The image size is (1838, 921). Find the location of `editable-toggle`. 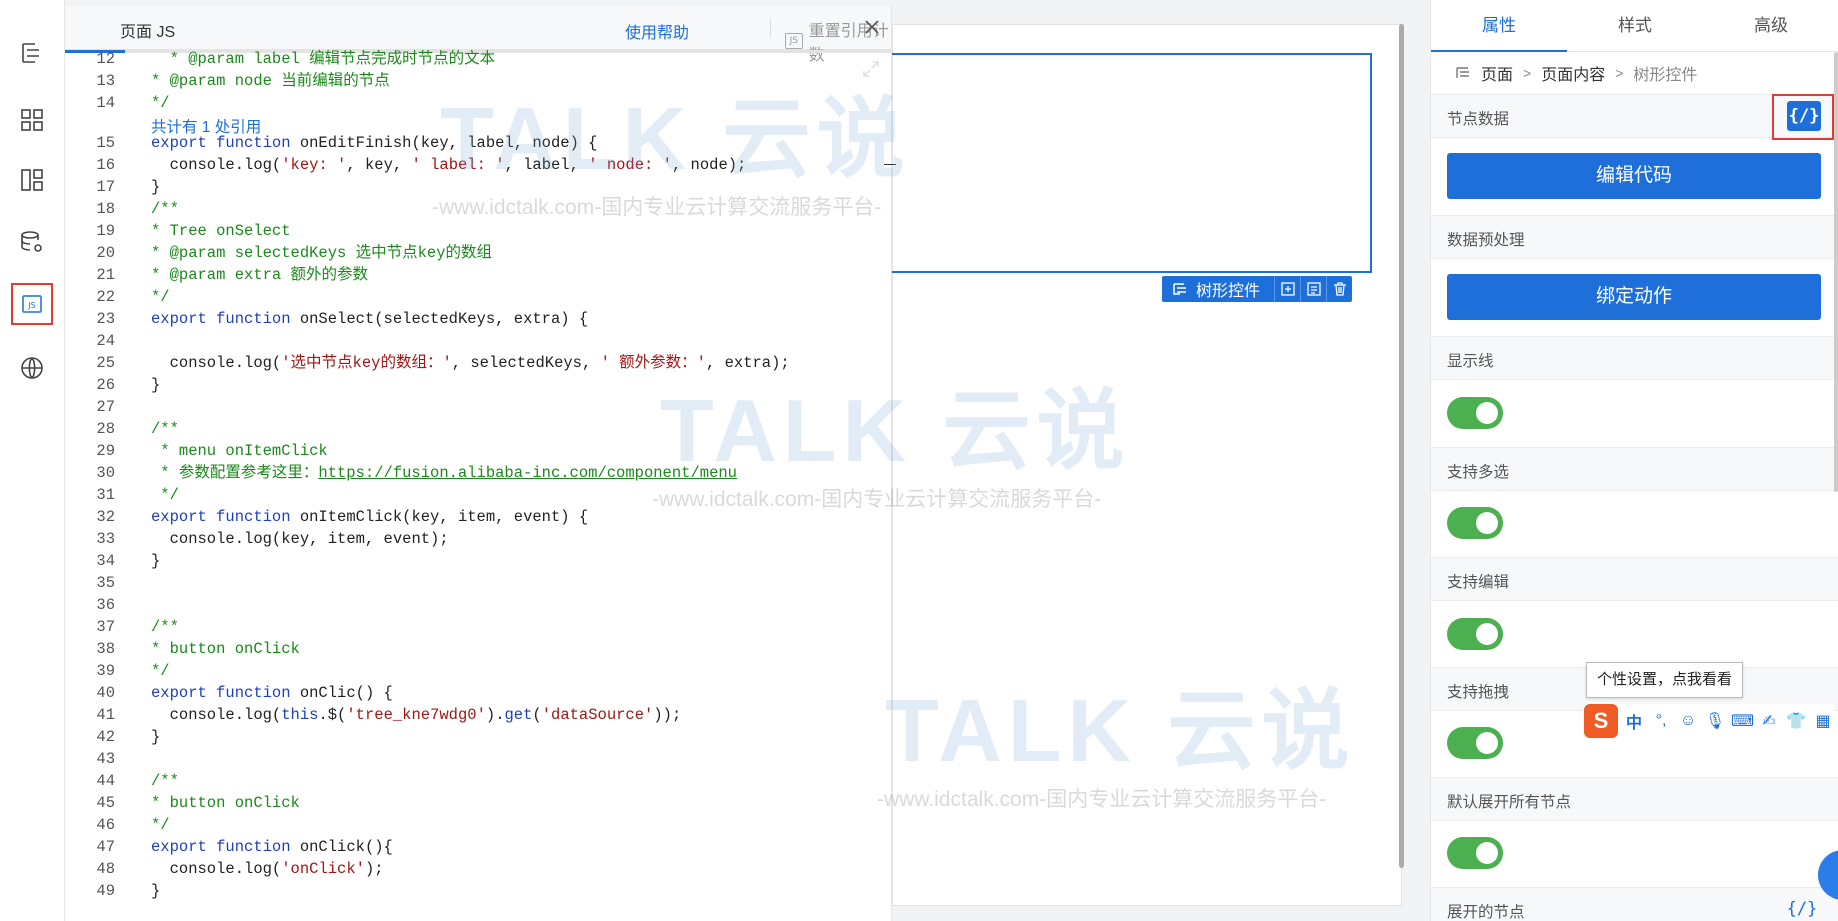

editable-toggle is located at coordinates (1475, 634).